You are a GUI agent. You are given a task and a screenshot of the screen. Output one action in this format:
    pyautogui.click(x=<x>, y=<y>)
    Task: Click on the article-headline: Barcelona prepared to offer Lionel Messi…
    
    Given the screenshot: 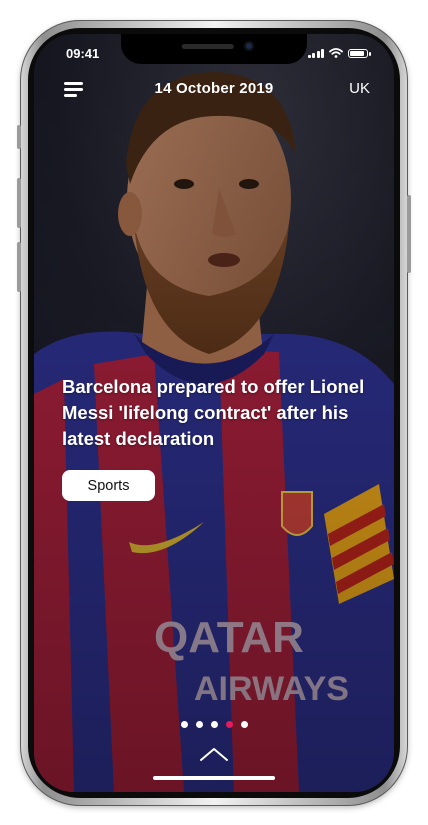 What is the action you would take?
    pyautogui.click(x=217, y=413)
    